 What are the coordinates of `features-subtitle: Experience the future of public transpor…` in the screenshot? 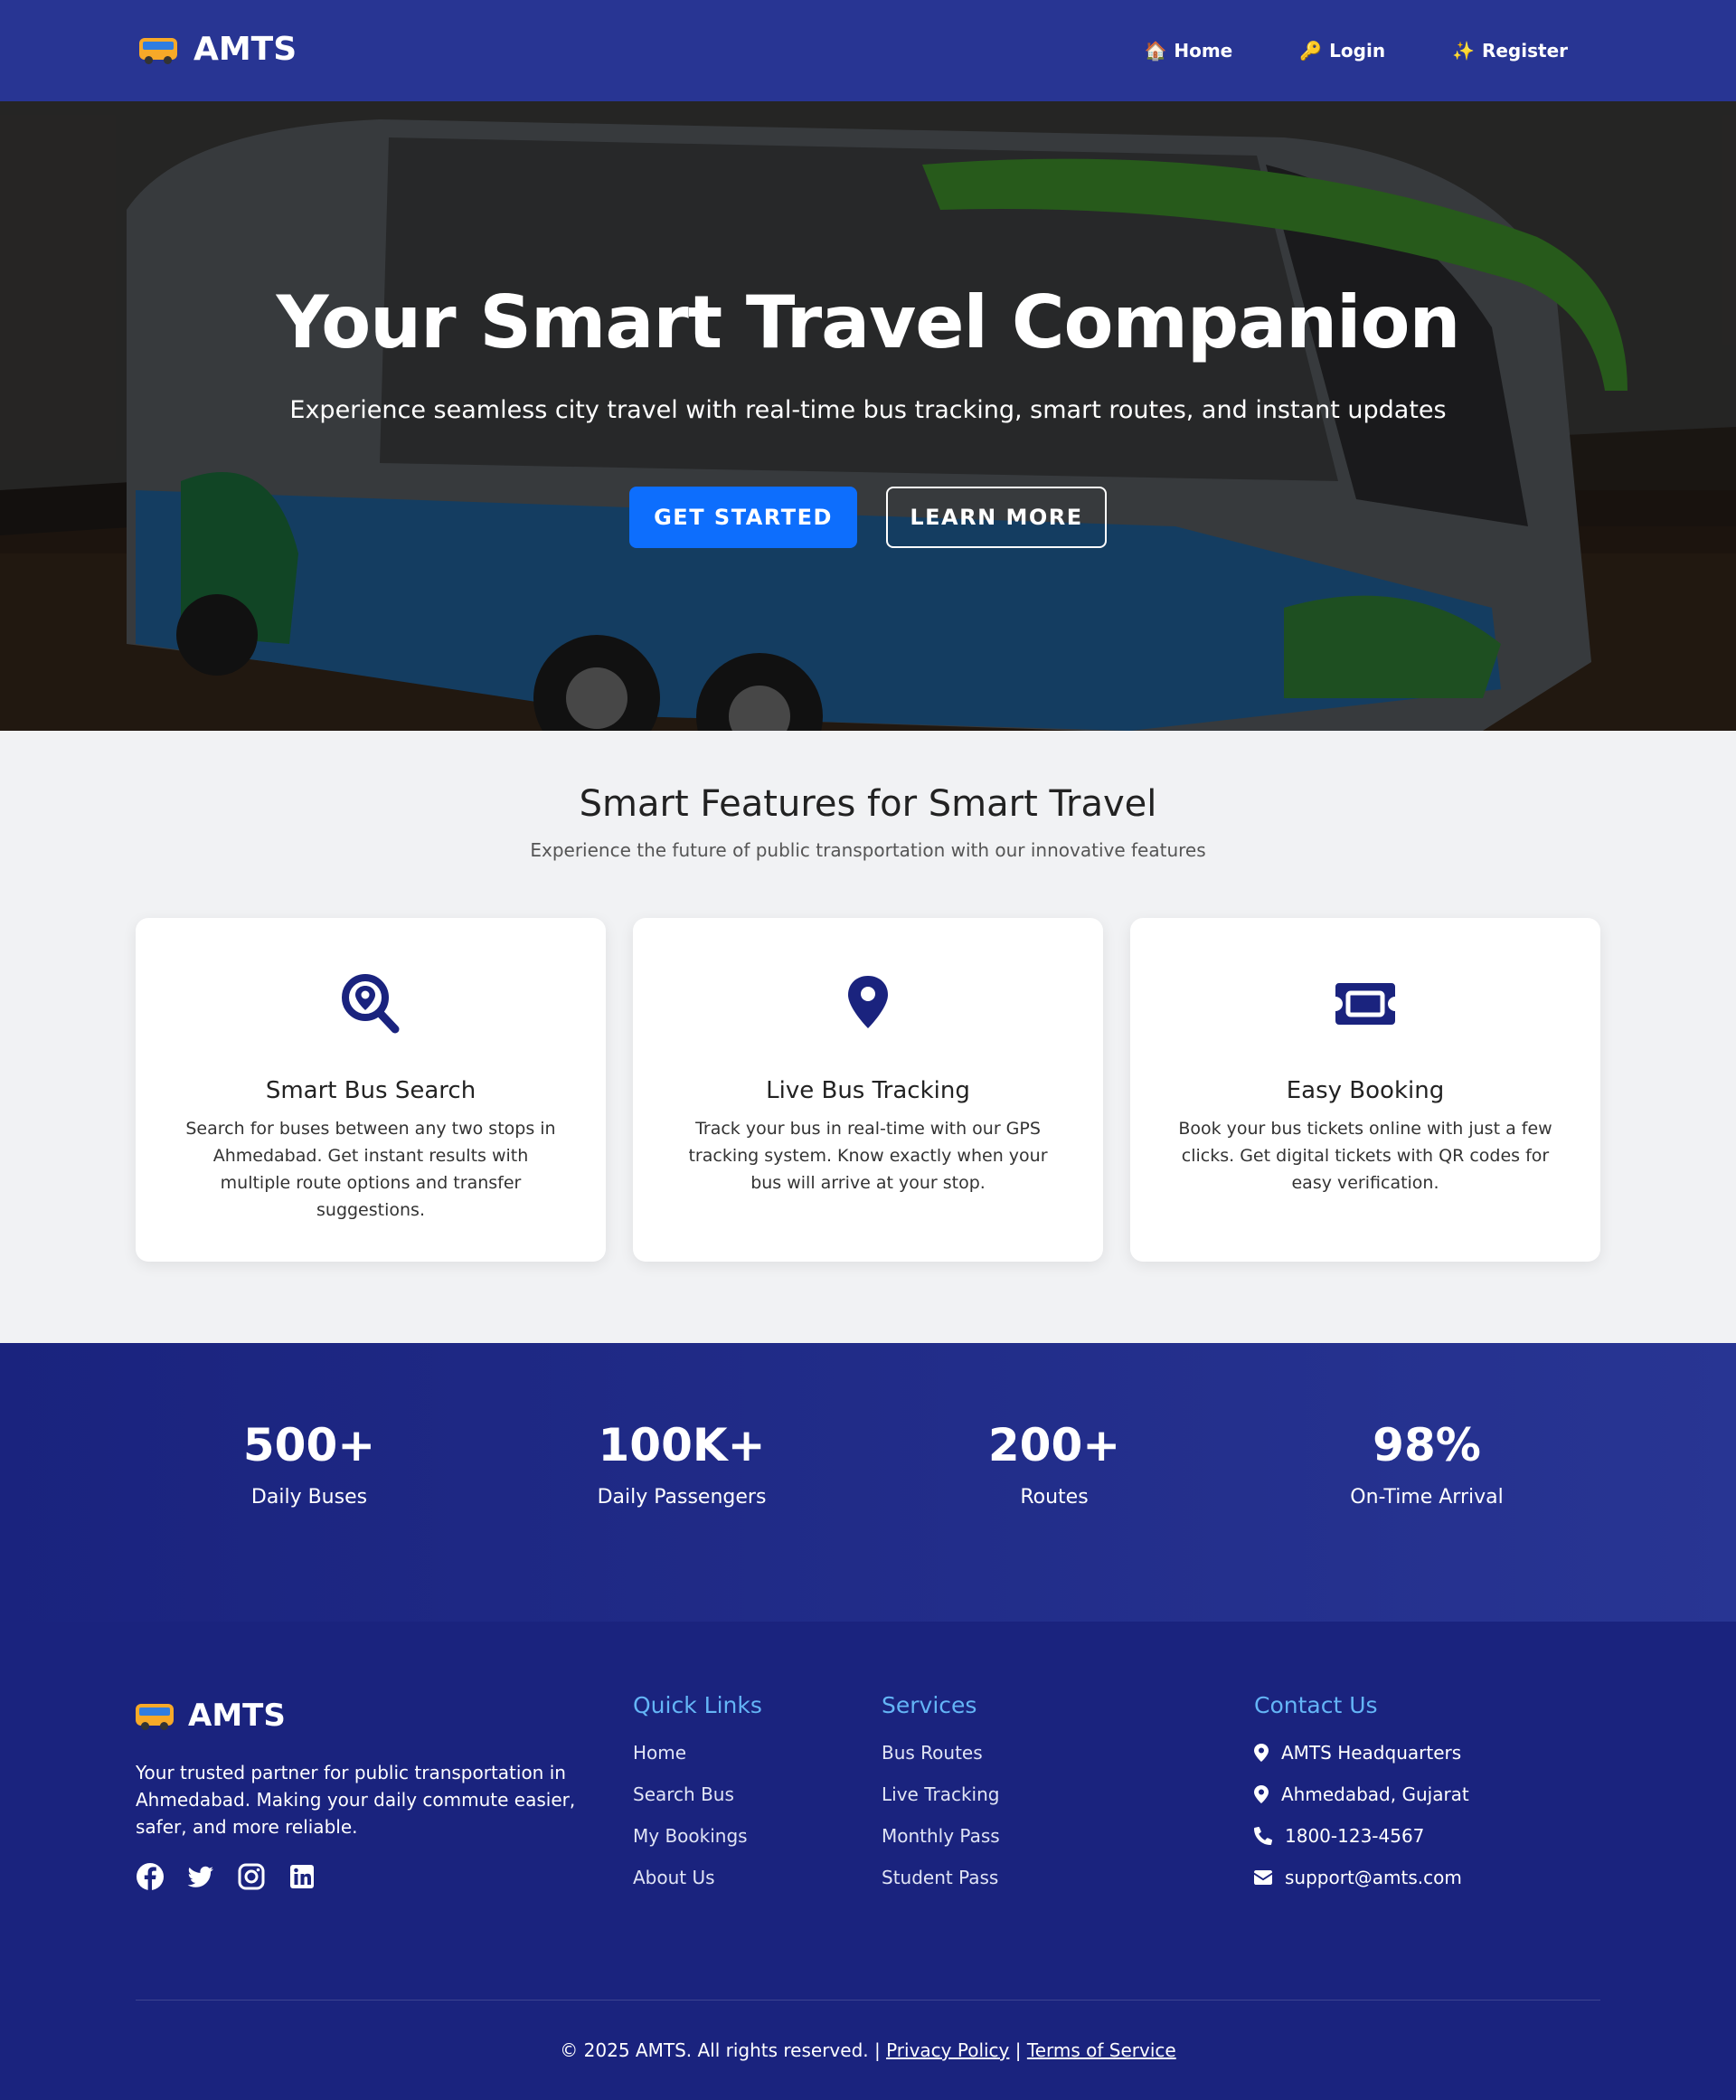 It's located at (868, 850).